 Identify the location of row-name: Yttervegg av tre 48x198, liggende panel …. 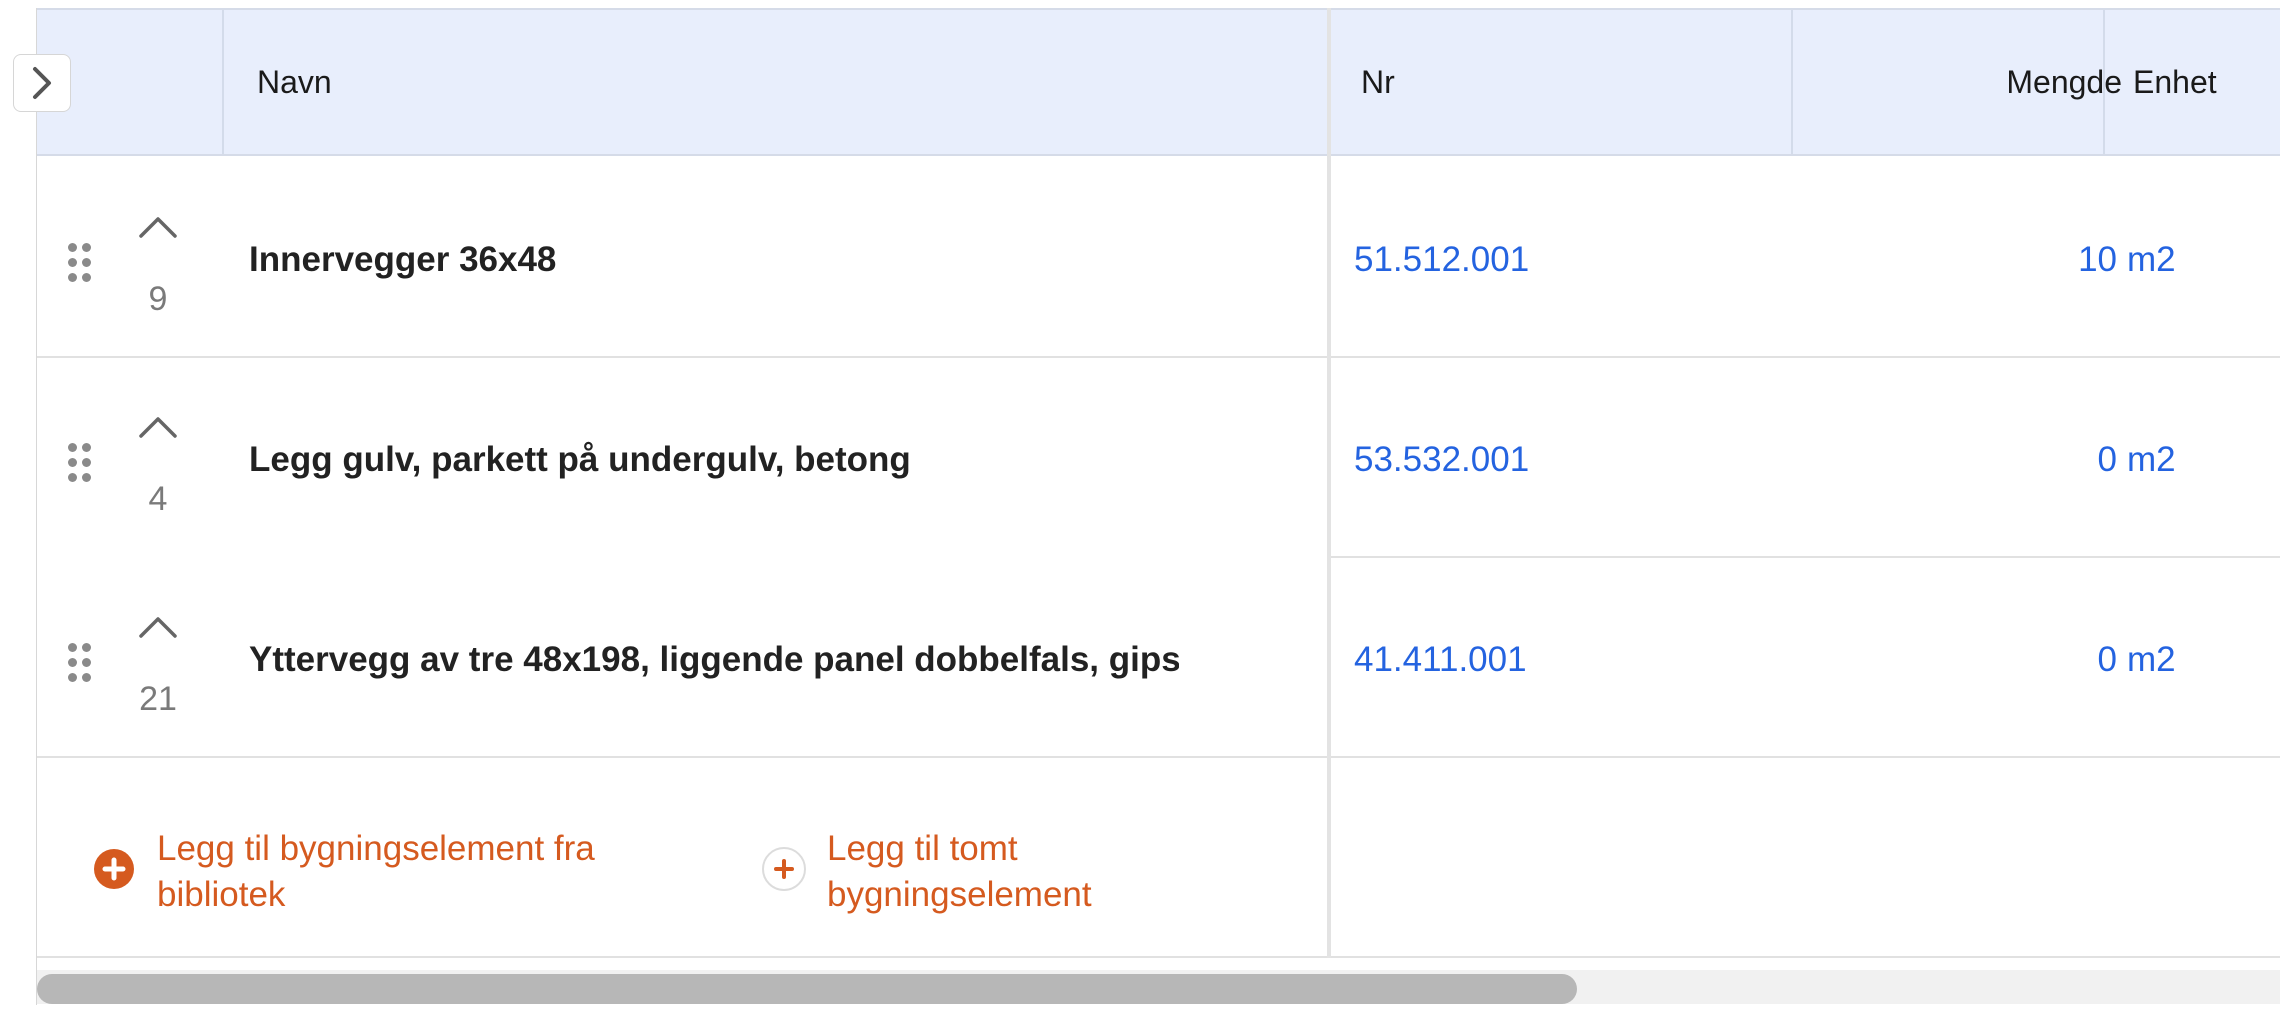
(714, 660).